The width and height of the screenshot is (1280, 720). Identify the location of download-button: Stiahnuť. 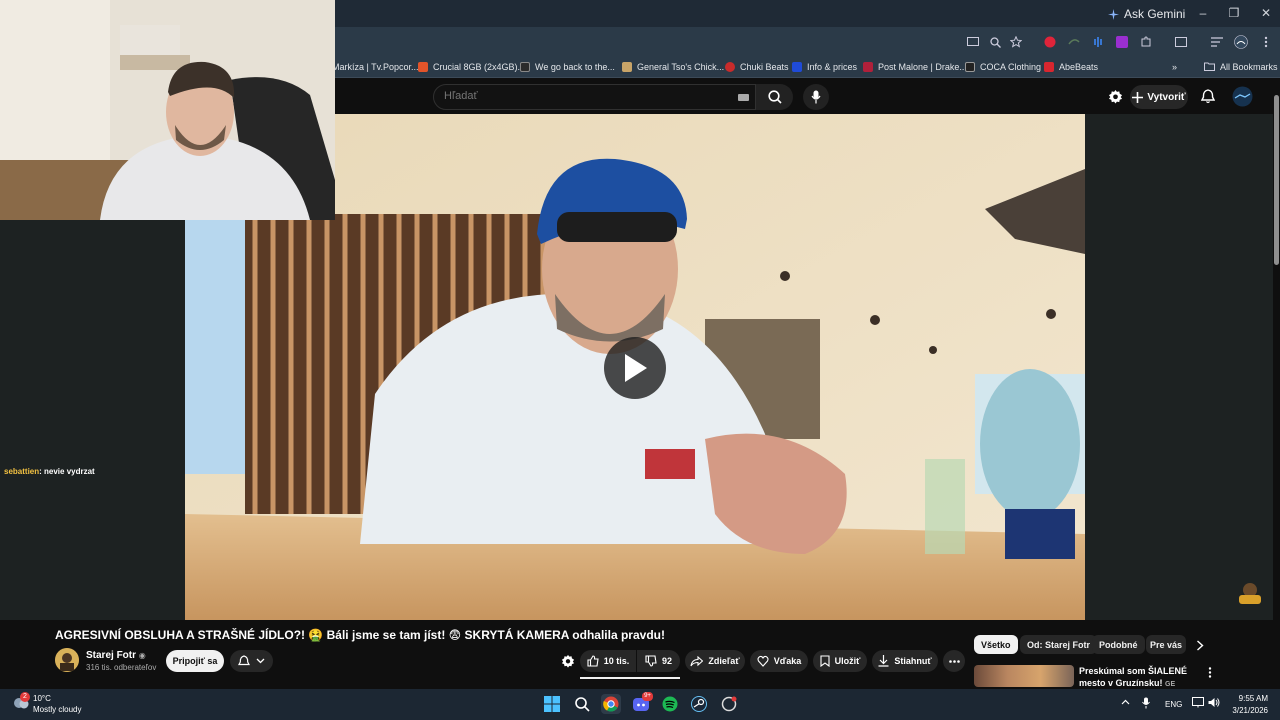
(905, 661).